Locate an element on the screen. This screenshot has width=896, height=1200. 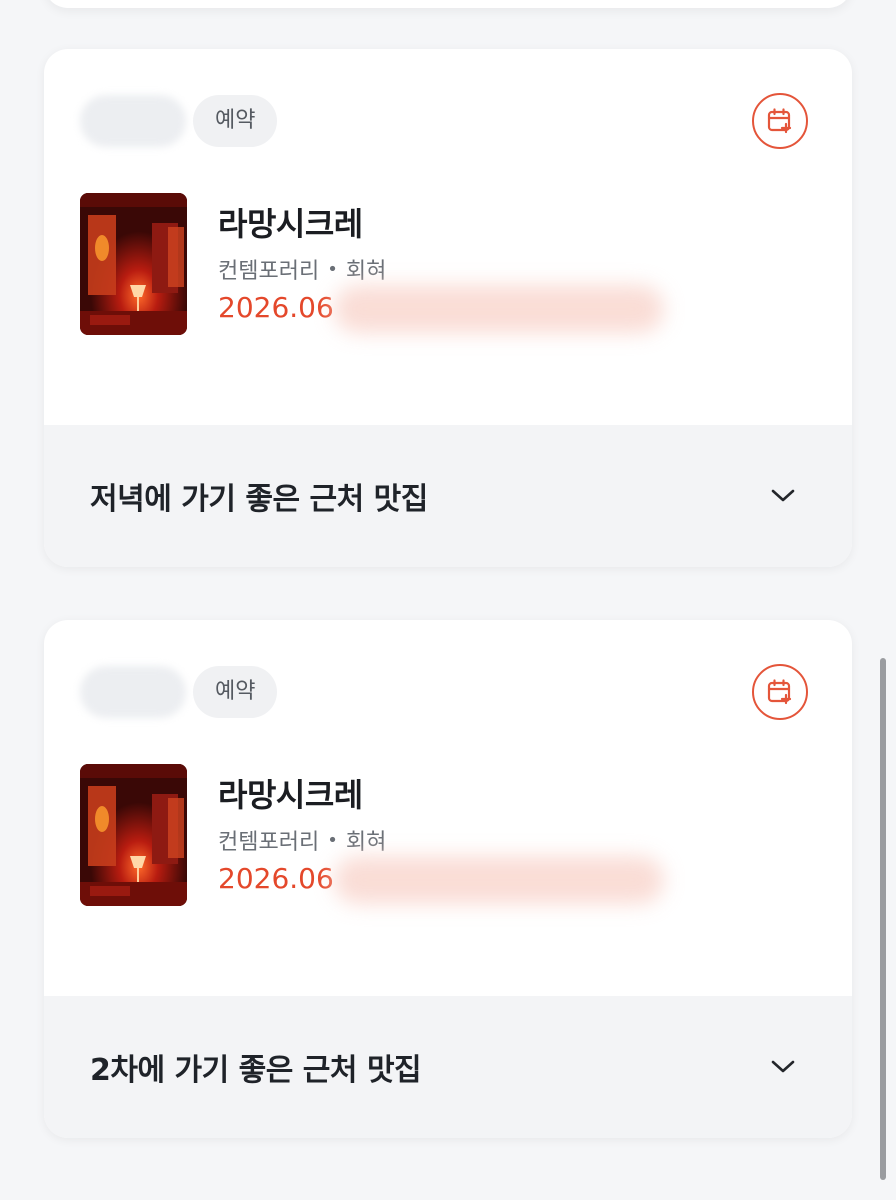
nearby-restaurants-toggle: 2차에 가기 좋은 근처 맛집 is located at coordinates (448, 1067).